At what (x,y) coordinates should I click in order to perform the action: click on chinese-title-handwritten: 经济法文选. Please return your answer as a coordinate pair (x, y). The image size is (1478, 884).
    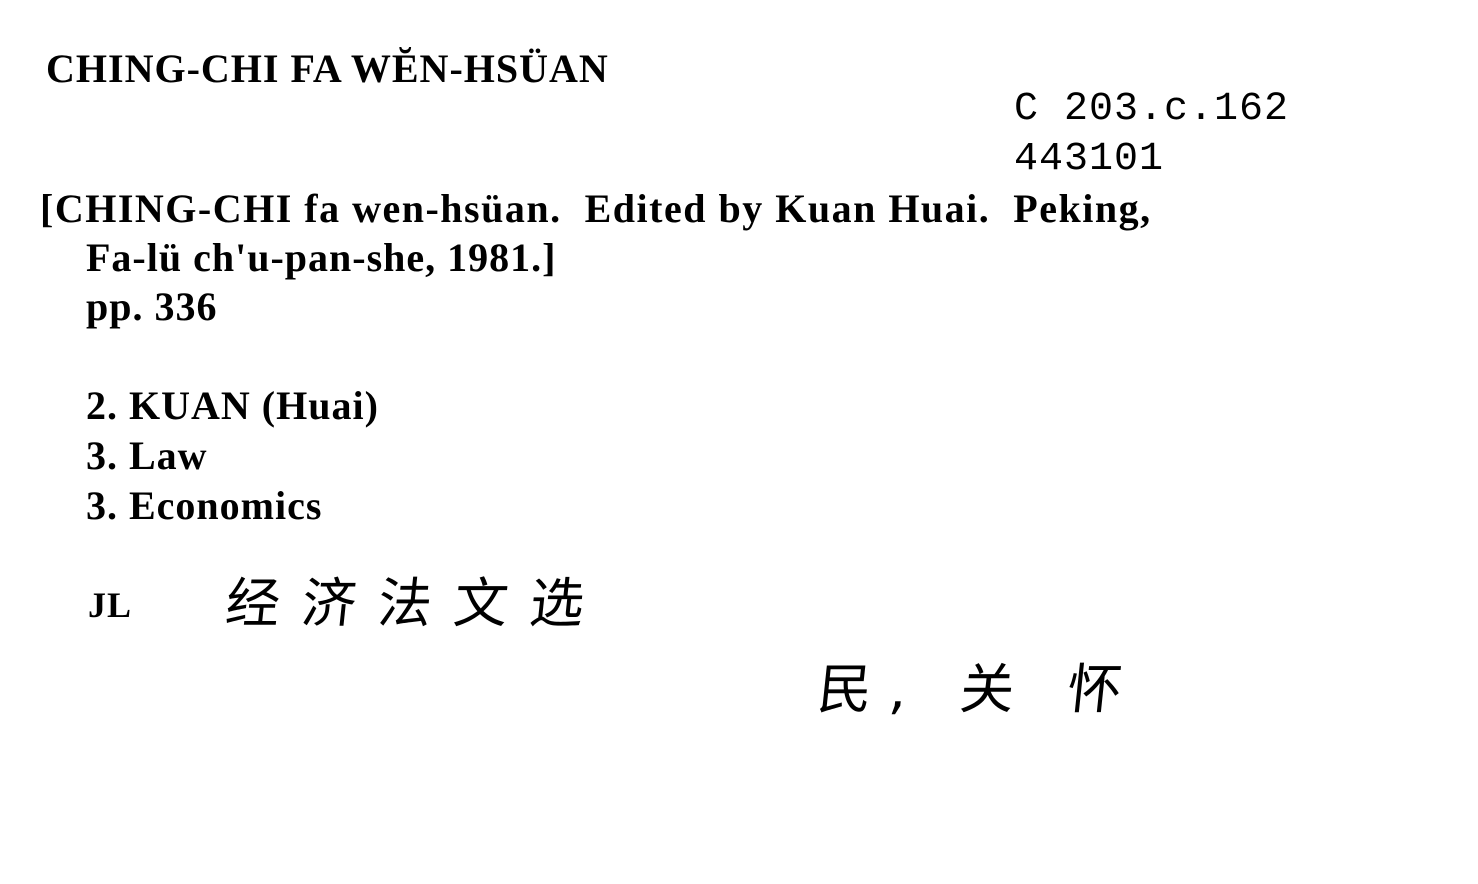
    Looking at the image, I should click on (416, 603).